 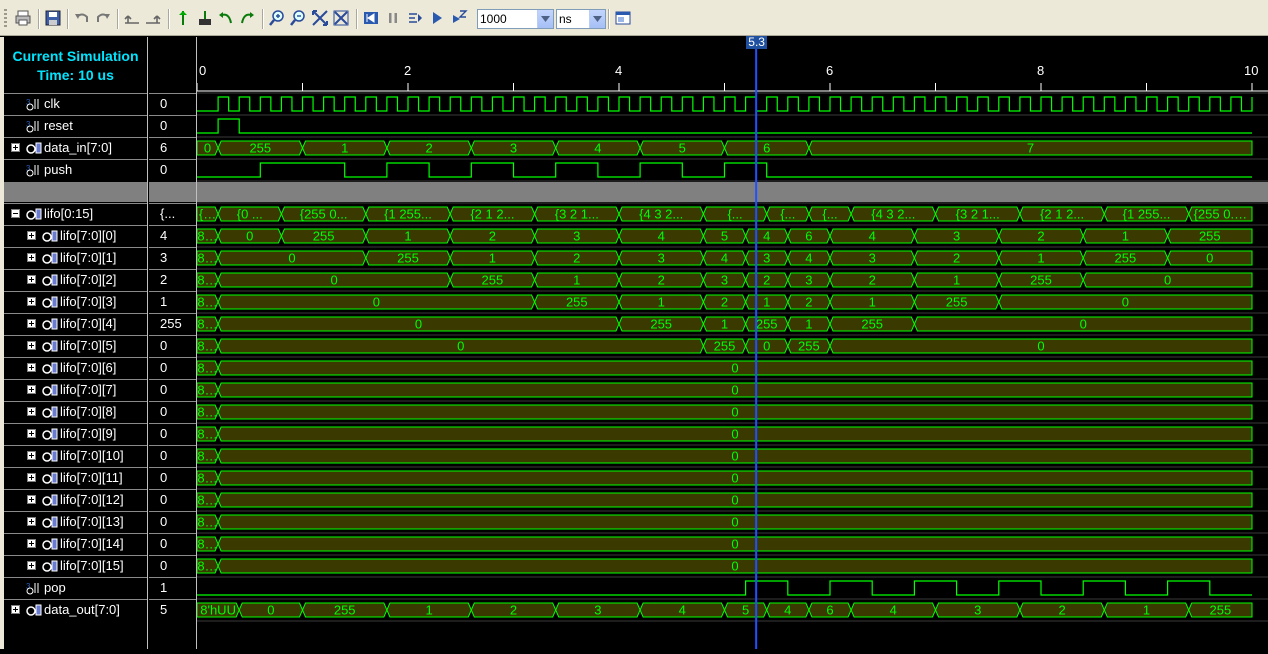 I want to click on signal-row: 3 clk, so click(x=75, y=104).